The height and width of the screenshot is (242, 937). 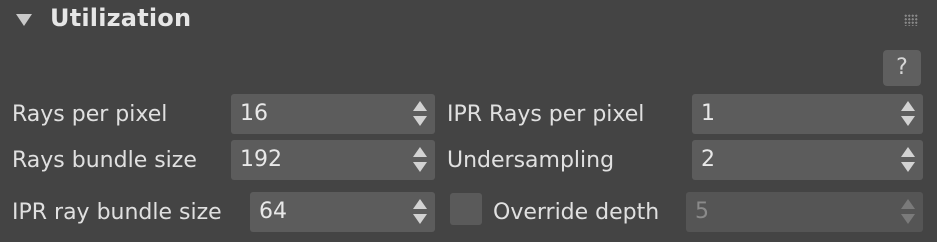 I want to click on rays-per-pixel-value: 16, so click(x=254, y=114).